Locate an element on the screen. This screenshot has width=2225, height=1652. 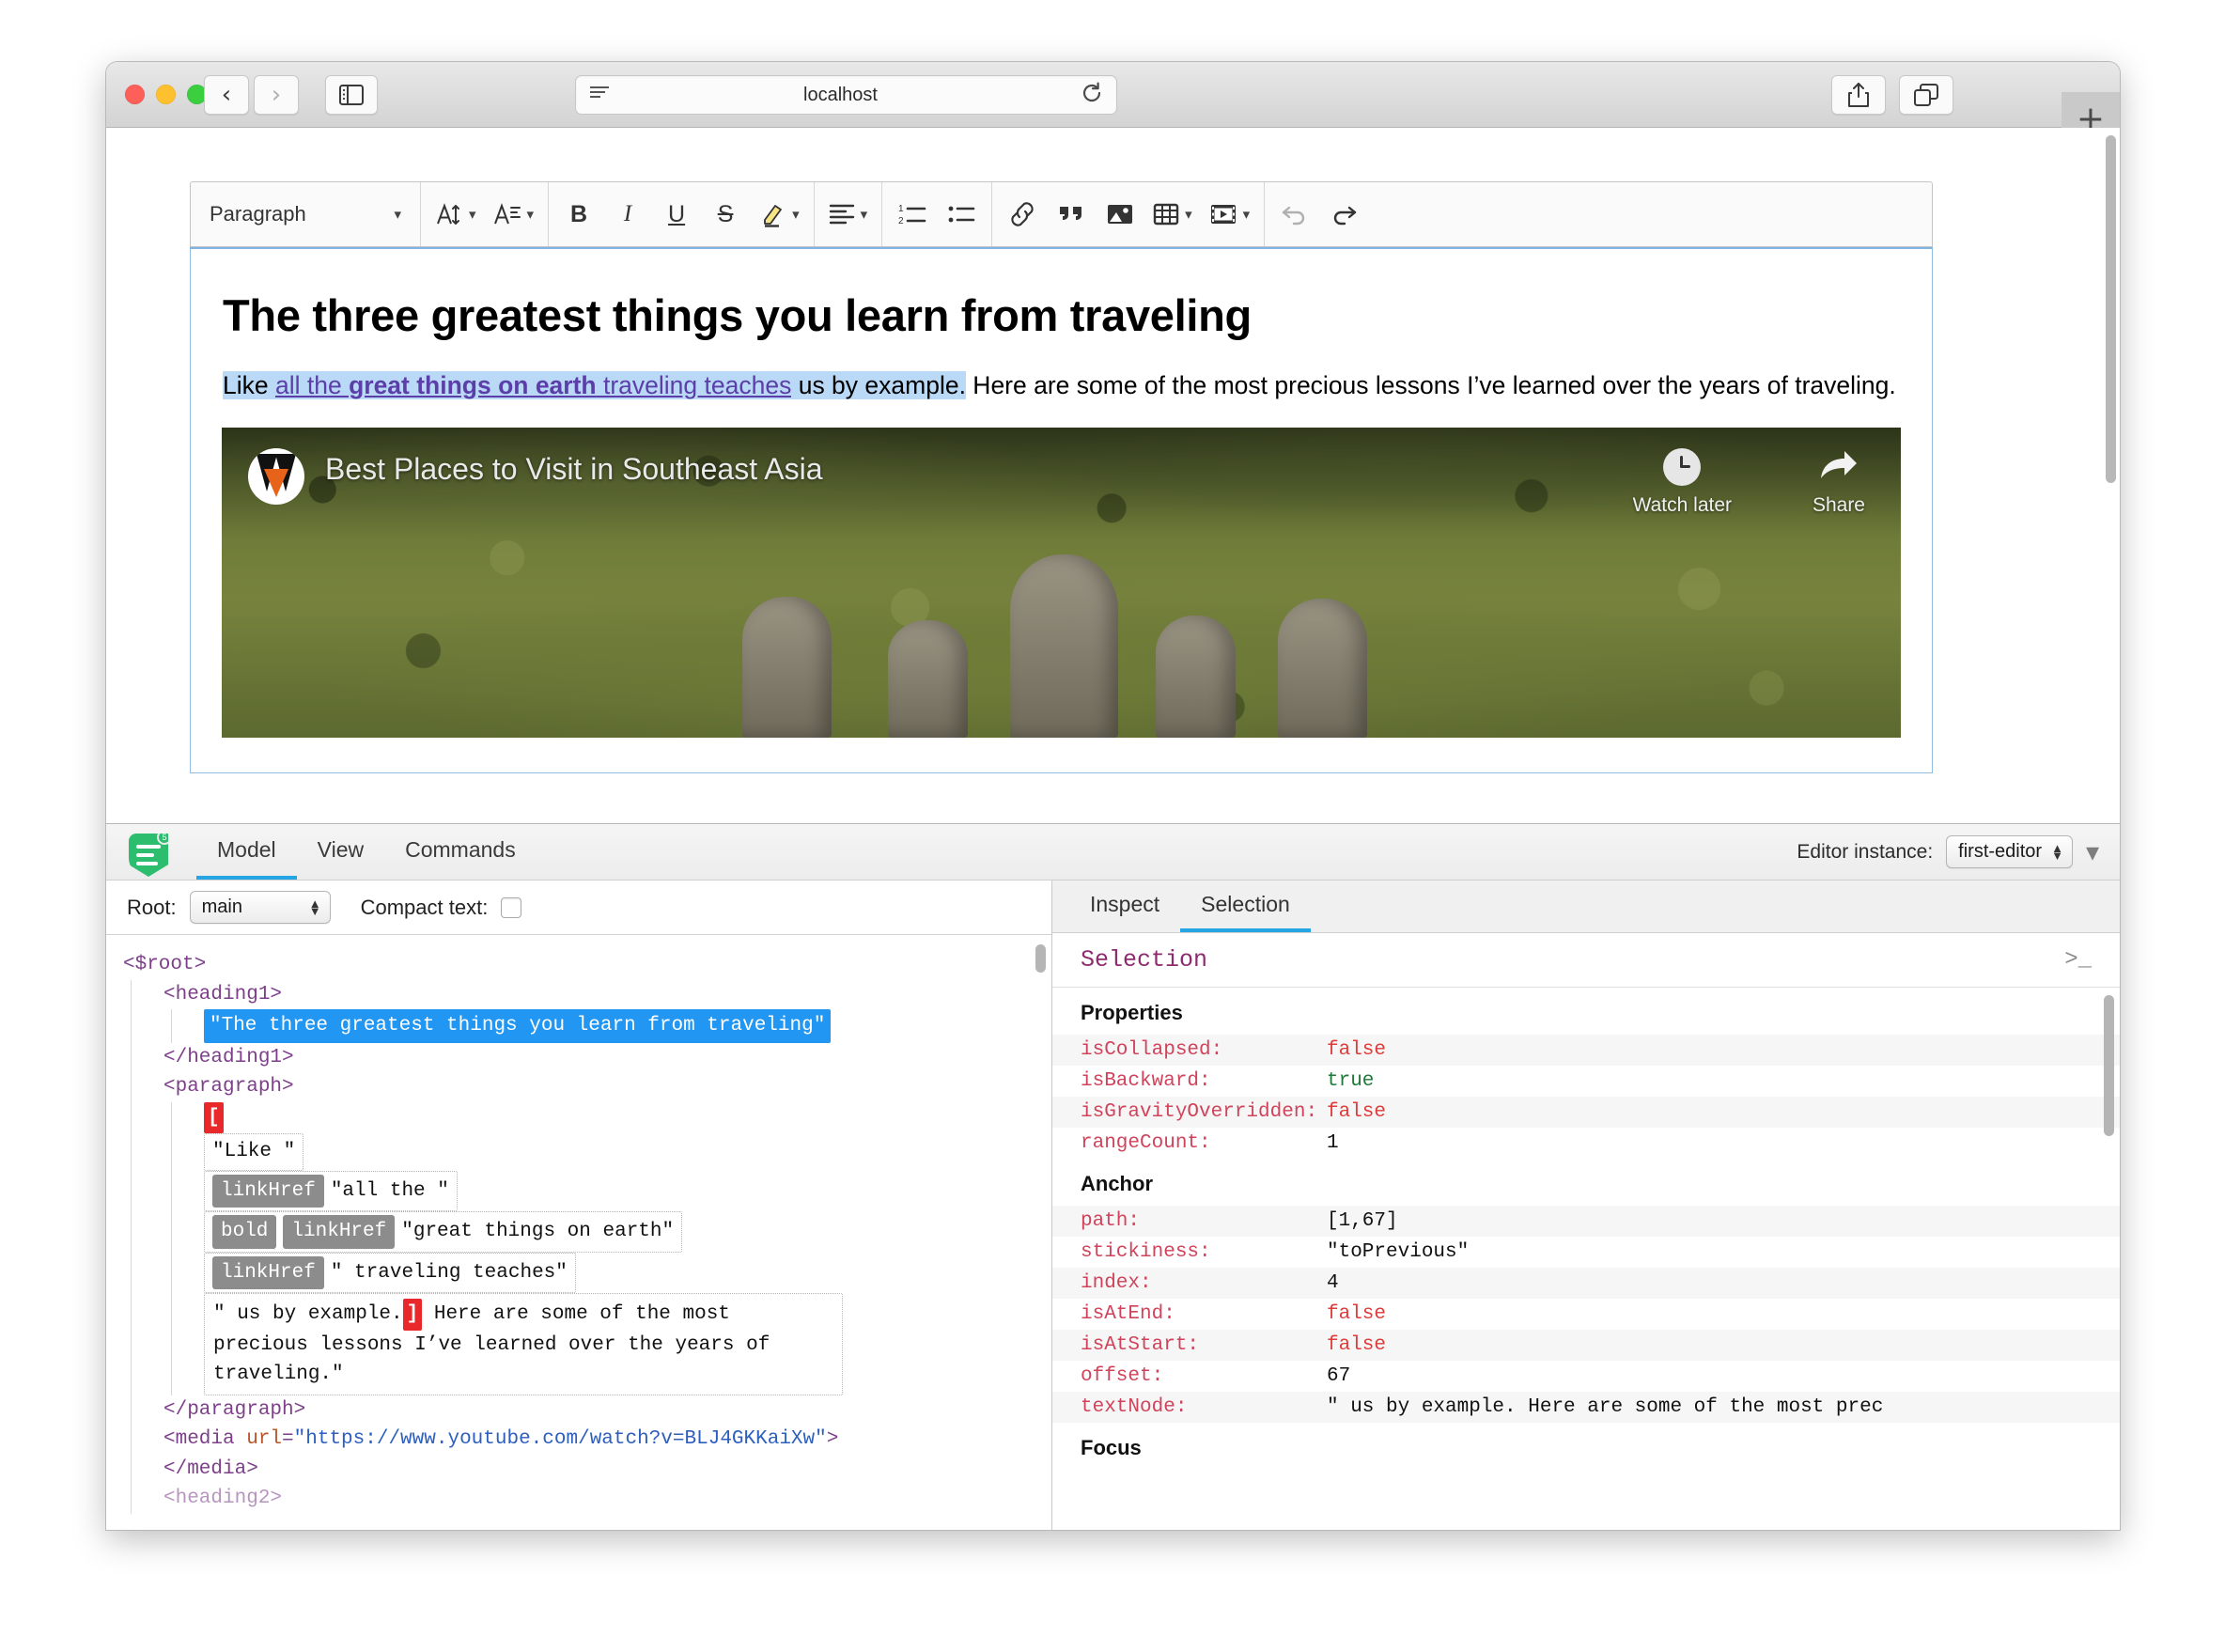
insert-table-button: ▾ is located at coordinates (1172, 214).